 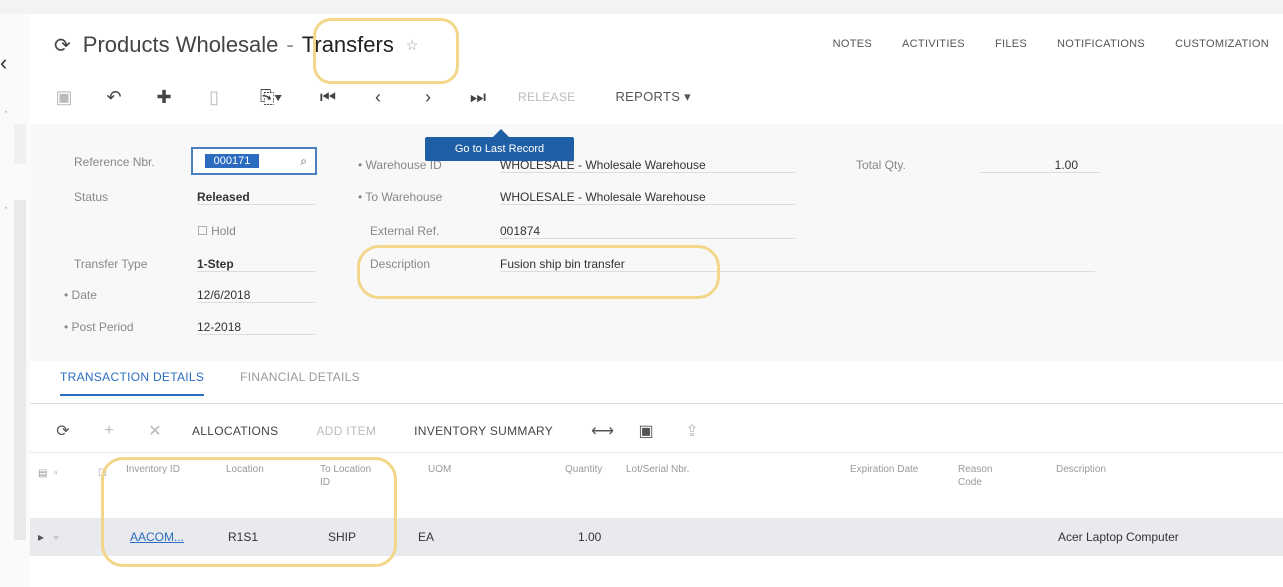 I want to click on main-toolbar: ▣ ↶ ✚ ▯ ⎘▾ ⏮ ‹ › ⏭ RELEASE REPORTS ▾, so click(x=372, y=97).